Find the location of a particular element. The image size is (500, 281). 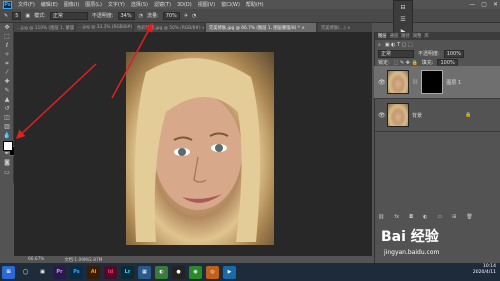

pr-icon: Pr is located at coordinates (59, 272).